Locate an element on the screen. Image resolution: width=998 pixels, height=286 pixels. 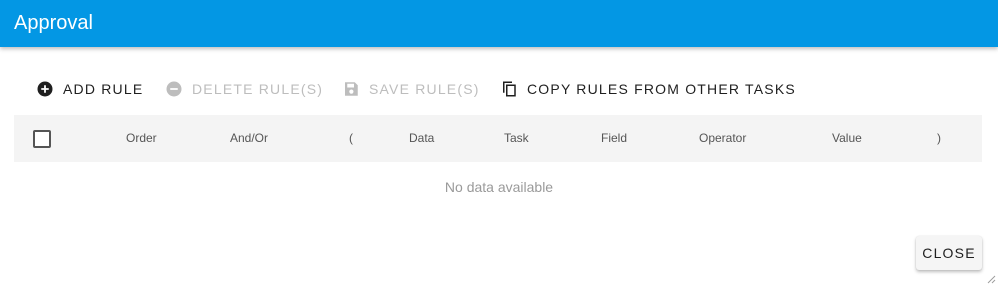
column-close-paren: ) is located at coordinates (939, 138).